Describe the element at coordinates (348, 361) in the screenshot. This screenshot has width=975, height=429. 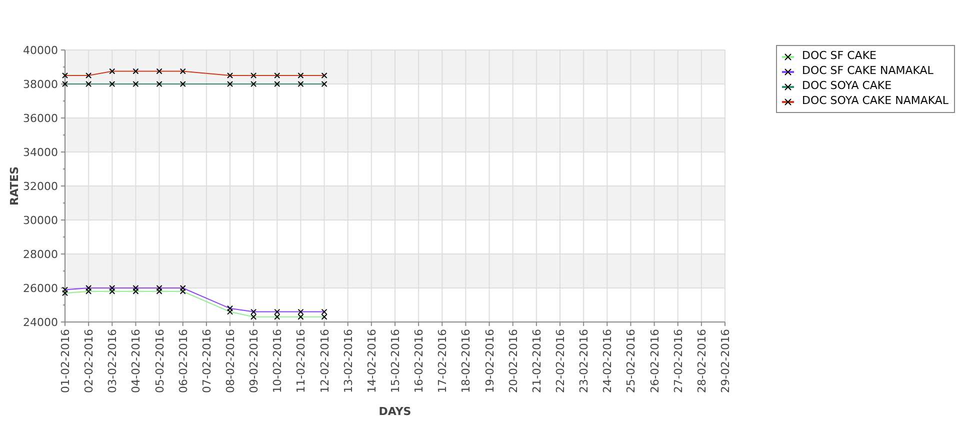
I see `x-tick-label: 13-02-2016` at that location.